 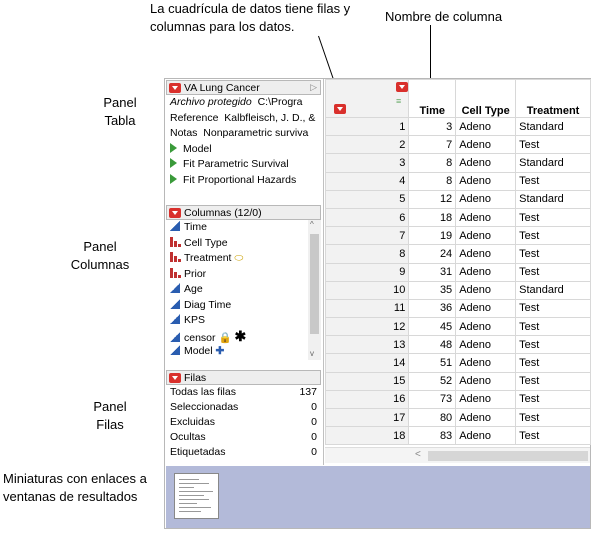 I want to click on row-number: 14, so click(x=367, y=363).